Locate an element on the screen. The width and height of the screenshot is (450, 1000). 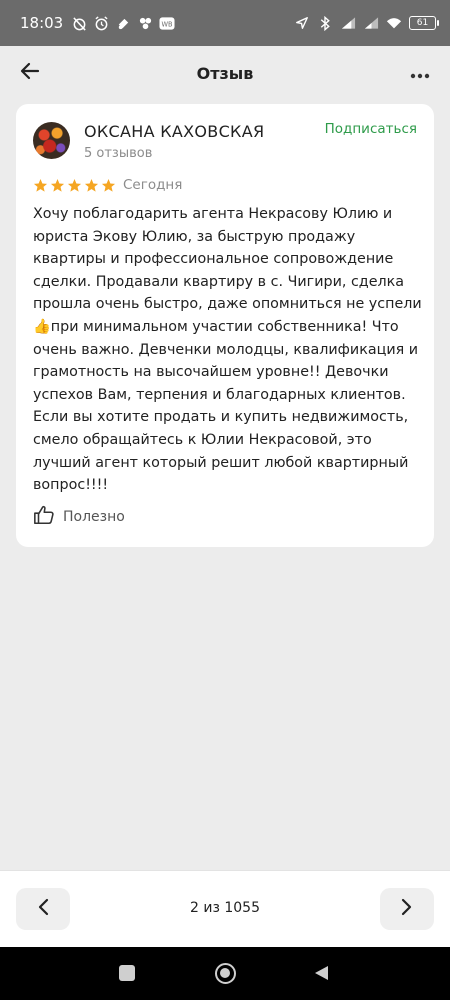
bluetooth-icon is located at coordinates (325, 23).